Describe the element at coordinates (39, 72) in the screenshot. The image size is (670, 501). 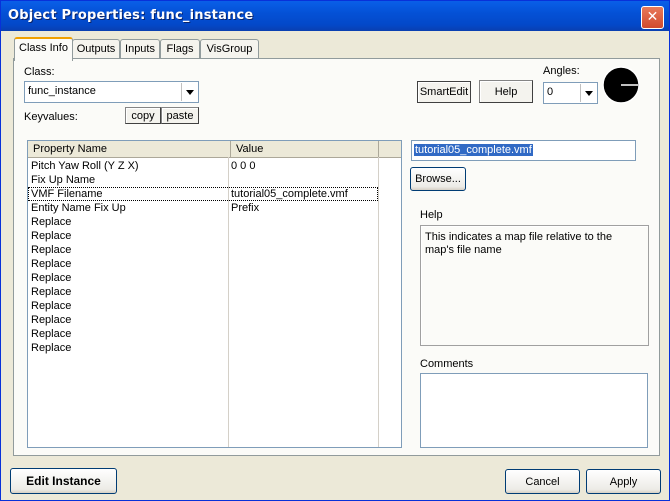
I see `class-label: Class:` at that location.